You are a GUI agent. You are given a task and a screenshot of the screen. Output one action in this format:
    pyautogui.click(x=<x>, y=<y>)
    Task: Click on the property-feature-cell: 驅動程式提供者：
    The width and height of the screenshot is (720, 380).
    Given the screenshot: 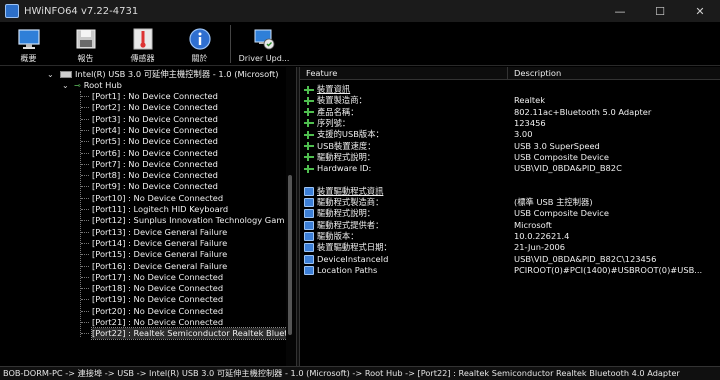 What is the action you would take?
    pyautogui.click(x=343, y=225)
    